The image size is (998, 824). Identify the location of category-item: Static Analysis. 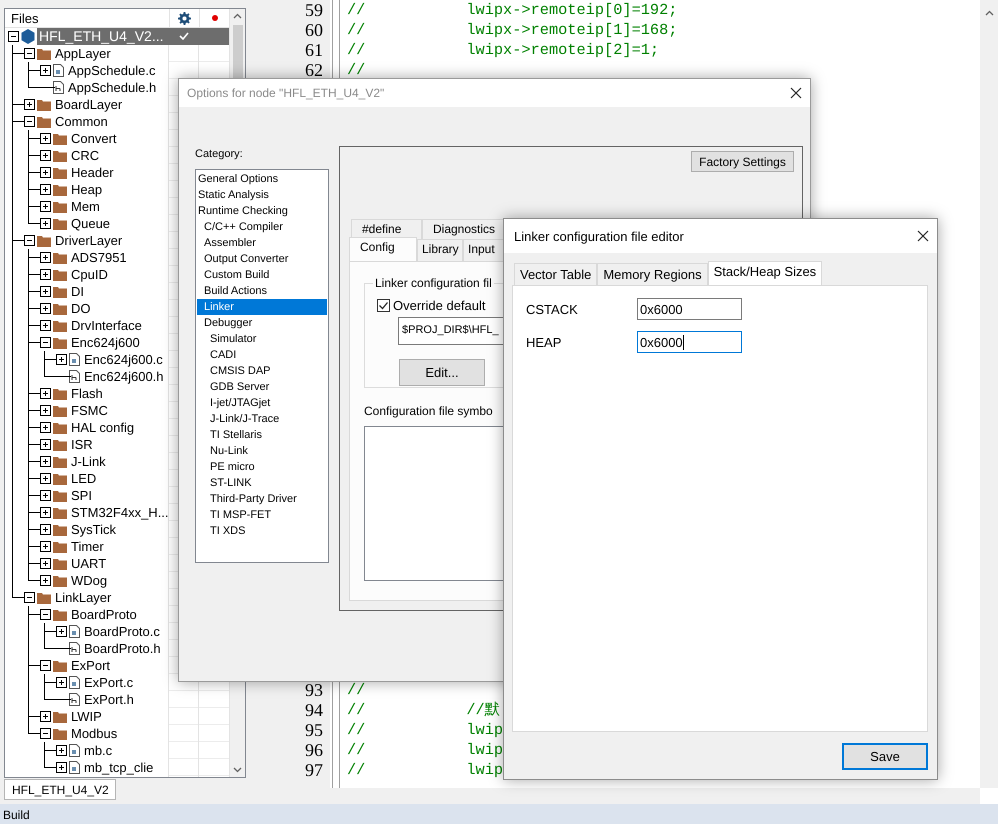
(262, 195).